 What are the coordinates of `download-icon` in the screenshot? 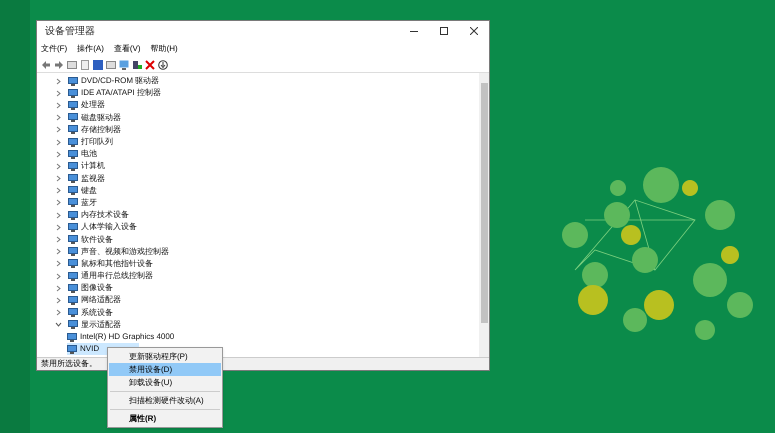 It's located at (163, 65).